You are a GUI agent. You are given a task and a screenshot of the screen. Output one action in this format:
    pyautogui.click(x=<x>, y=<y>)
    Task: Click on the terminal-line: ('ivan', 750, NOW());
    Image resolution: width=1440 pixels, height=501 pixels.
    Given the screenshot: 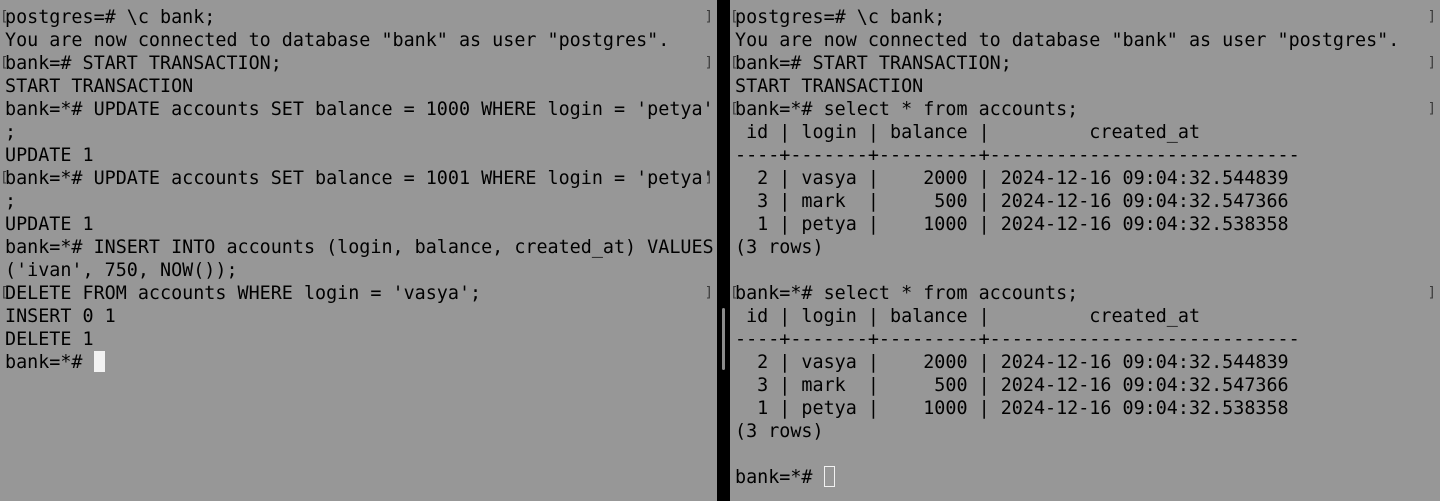 What is the action you would take?
    pyautogui.click(x=121, y=270)
    